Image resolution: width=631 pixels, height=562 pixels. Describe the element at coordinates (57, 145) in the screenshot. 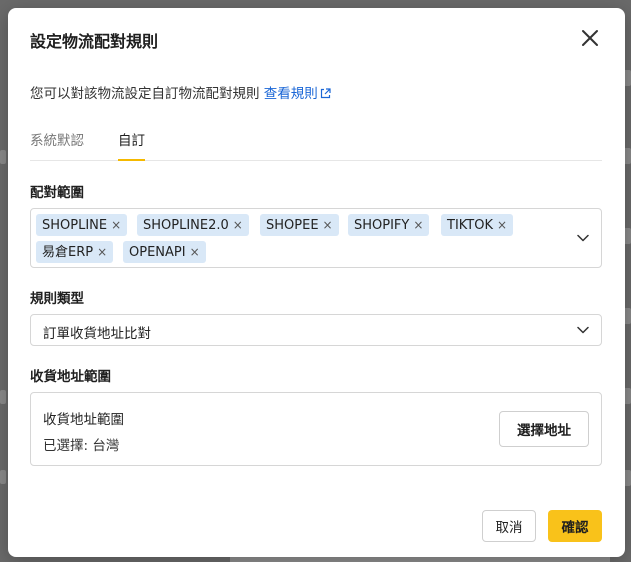

I see `tab-system-default: 系統默認` at that location.